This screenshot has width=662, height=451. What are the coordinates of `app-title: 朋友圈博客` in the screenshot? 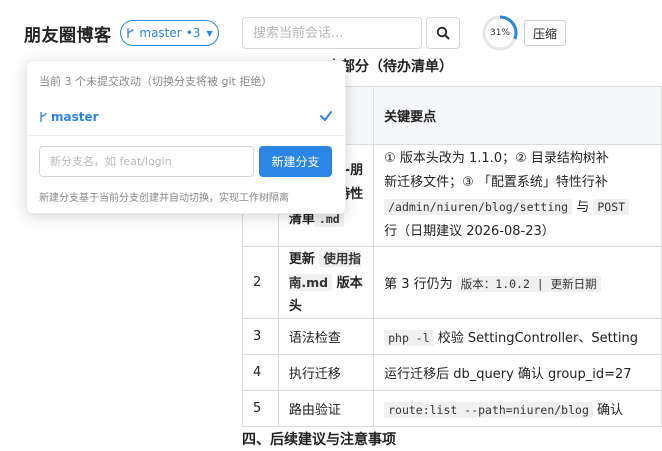 It's located at (68, 36).